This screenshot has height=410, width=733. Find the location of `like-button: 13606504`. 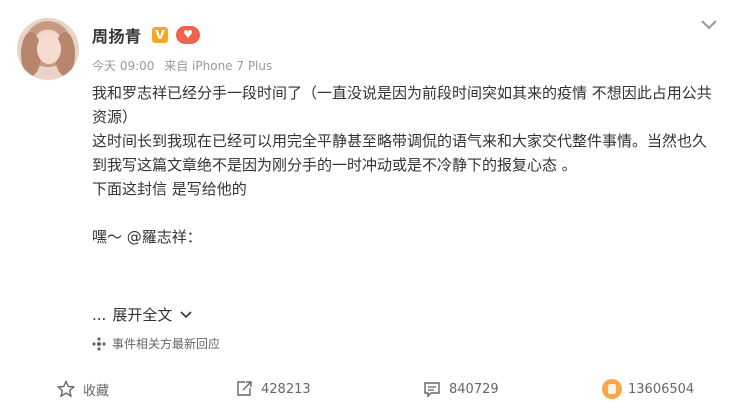

like-button: 13606504 is located at coordinates (648, 389).